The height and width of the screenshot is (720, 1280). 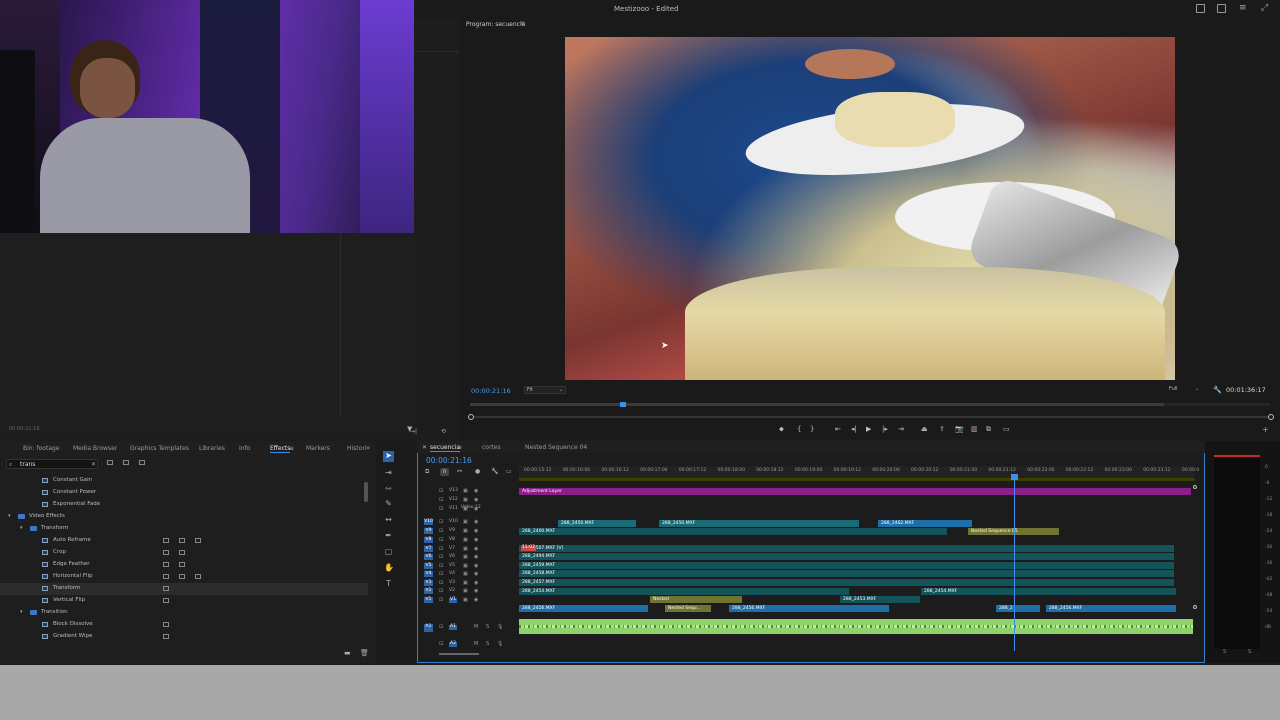 I want to click on trash-icon: 🗑, so click(x=364, y=653).